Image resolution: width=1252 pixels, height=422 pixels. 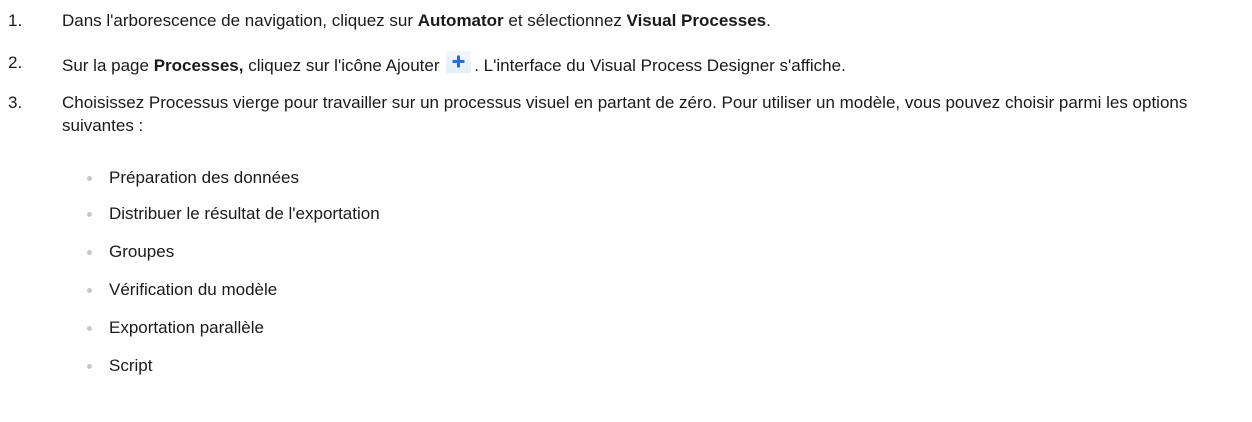 What do you see at coordinates (204, 177) in the screenshot?
I see `option-label: Préparation des données` at bounding box center [204, 177].